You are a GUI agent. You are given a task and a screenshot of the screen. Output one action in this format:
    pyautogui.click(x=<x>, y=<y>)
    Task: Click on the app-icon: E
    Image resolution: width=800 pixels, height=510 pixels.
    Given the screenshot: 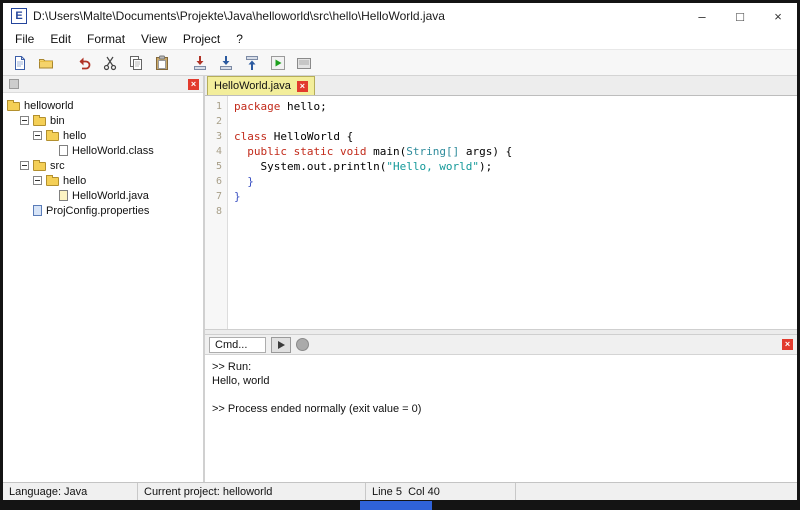 What is the action you would take?
    pyautogui.click(x=19, y=16)
    